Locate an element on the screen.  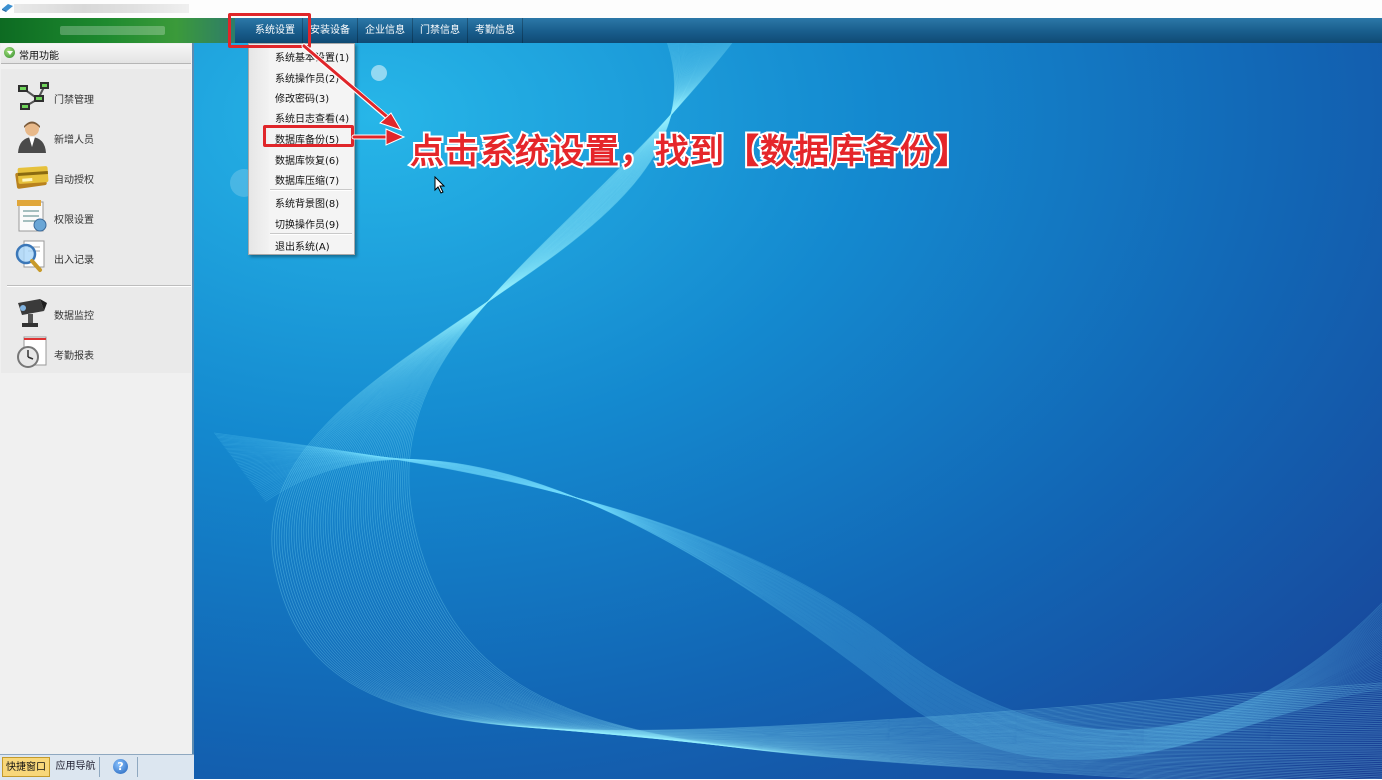
menu-item-background-image: 系统背景图(8) is located at coordinates (307, 202).